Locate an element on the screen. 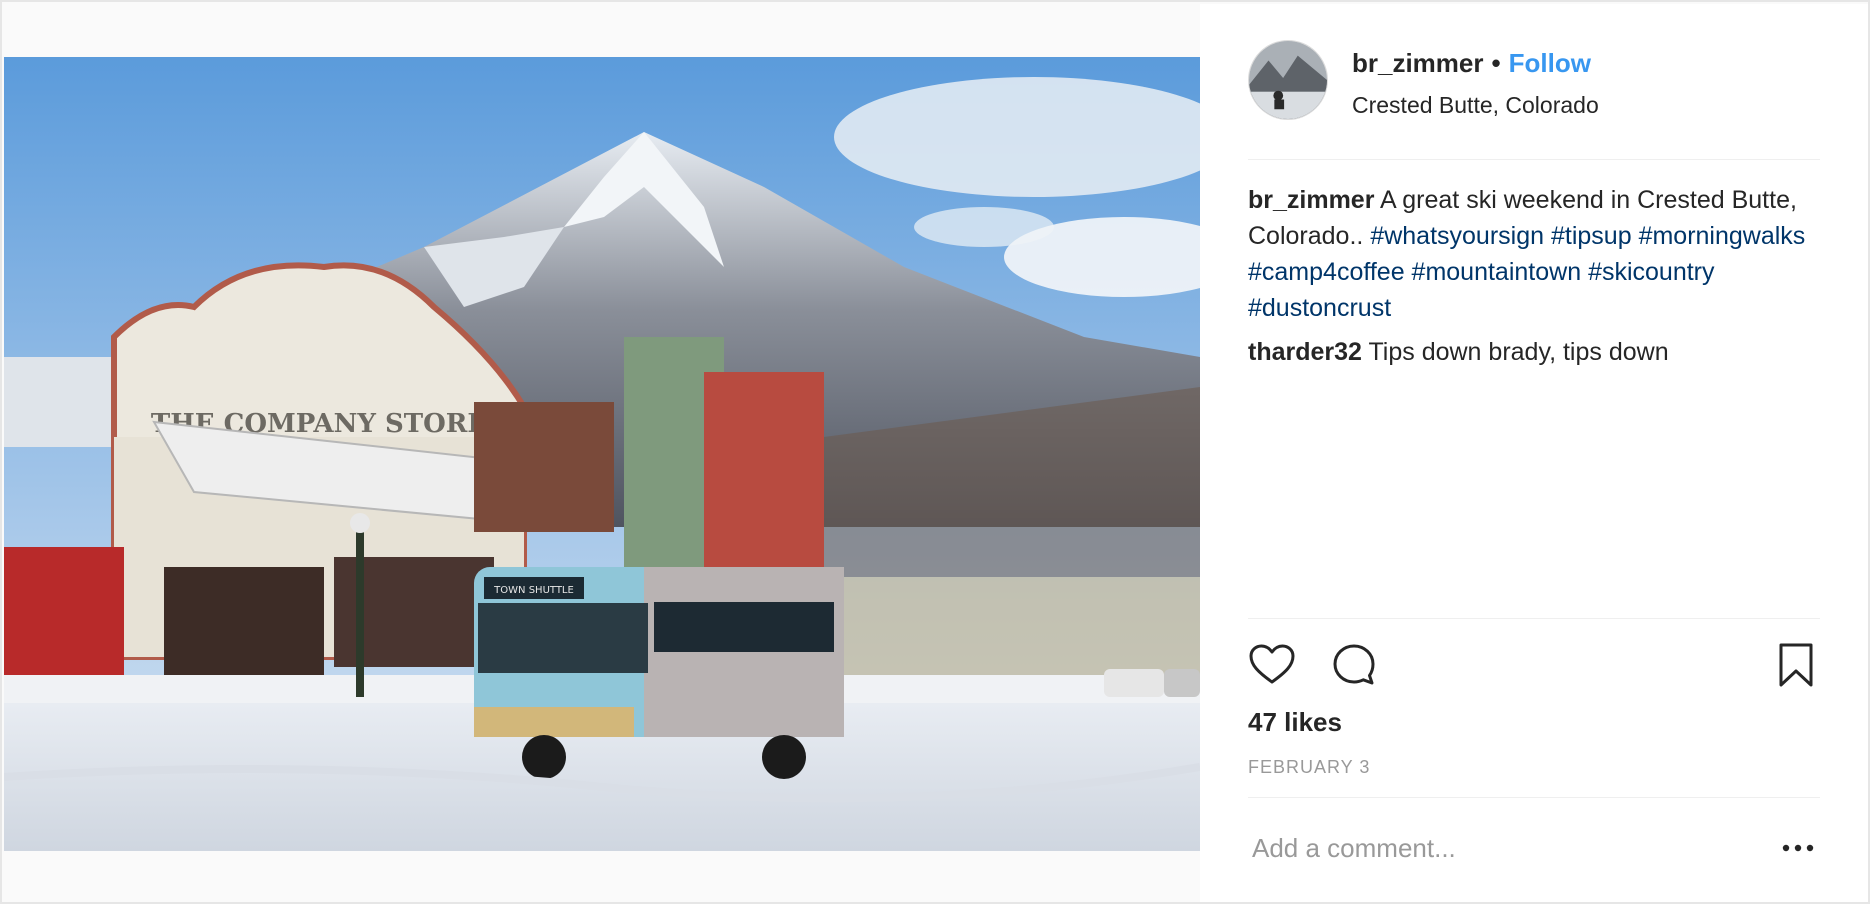  comment-text: Tips down brady, tips down is located at coordinates (1518, 352).